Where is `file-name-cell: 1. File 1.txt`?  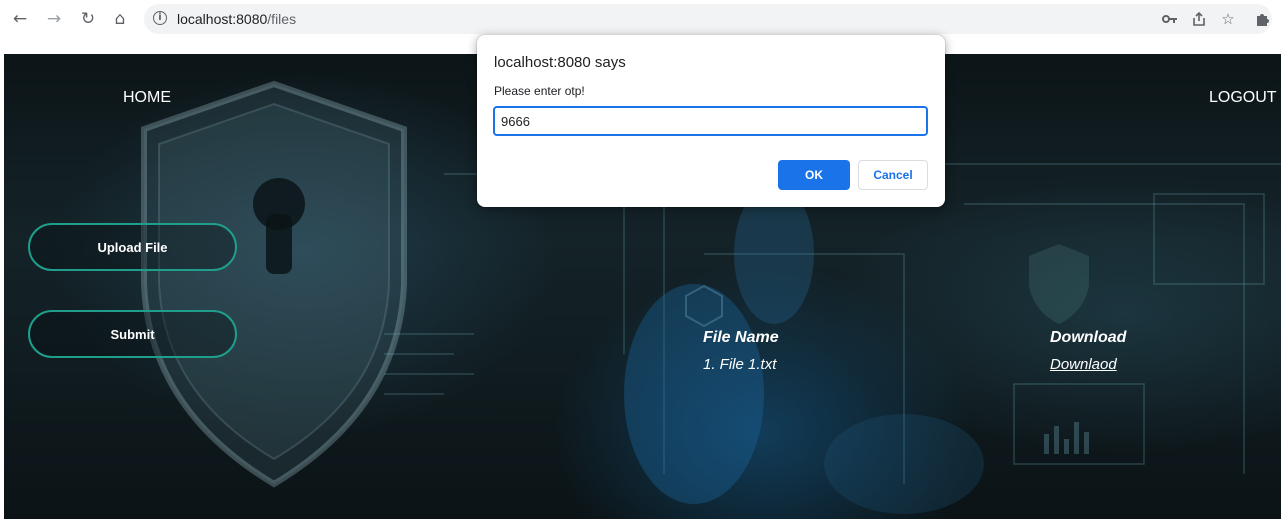
file-name-cell: 1. File 1.txt is located at coordinates (740, 364).